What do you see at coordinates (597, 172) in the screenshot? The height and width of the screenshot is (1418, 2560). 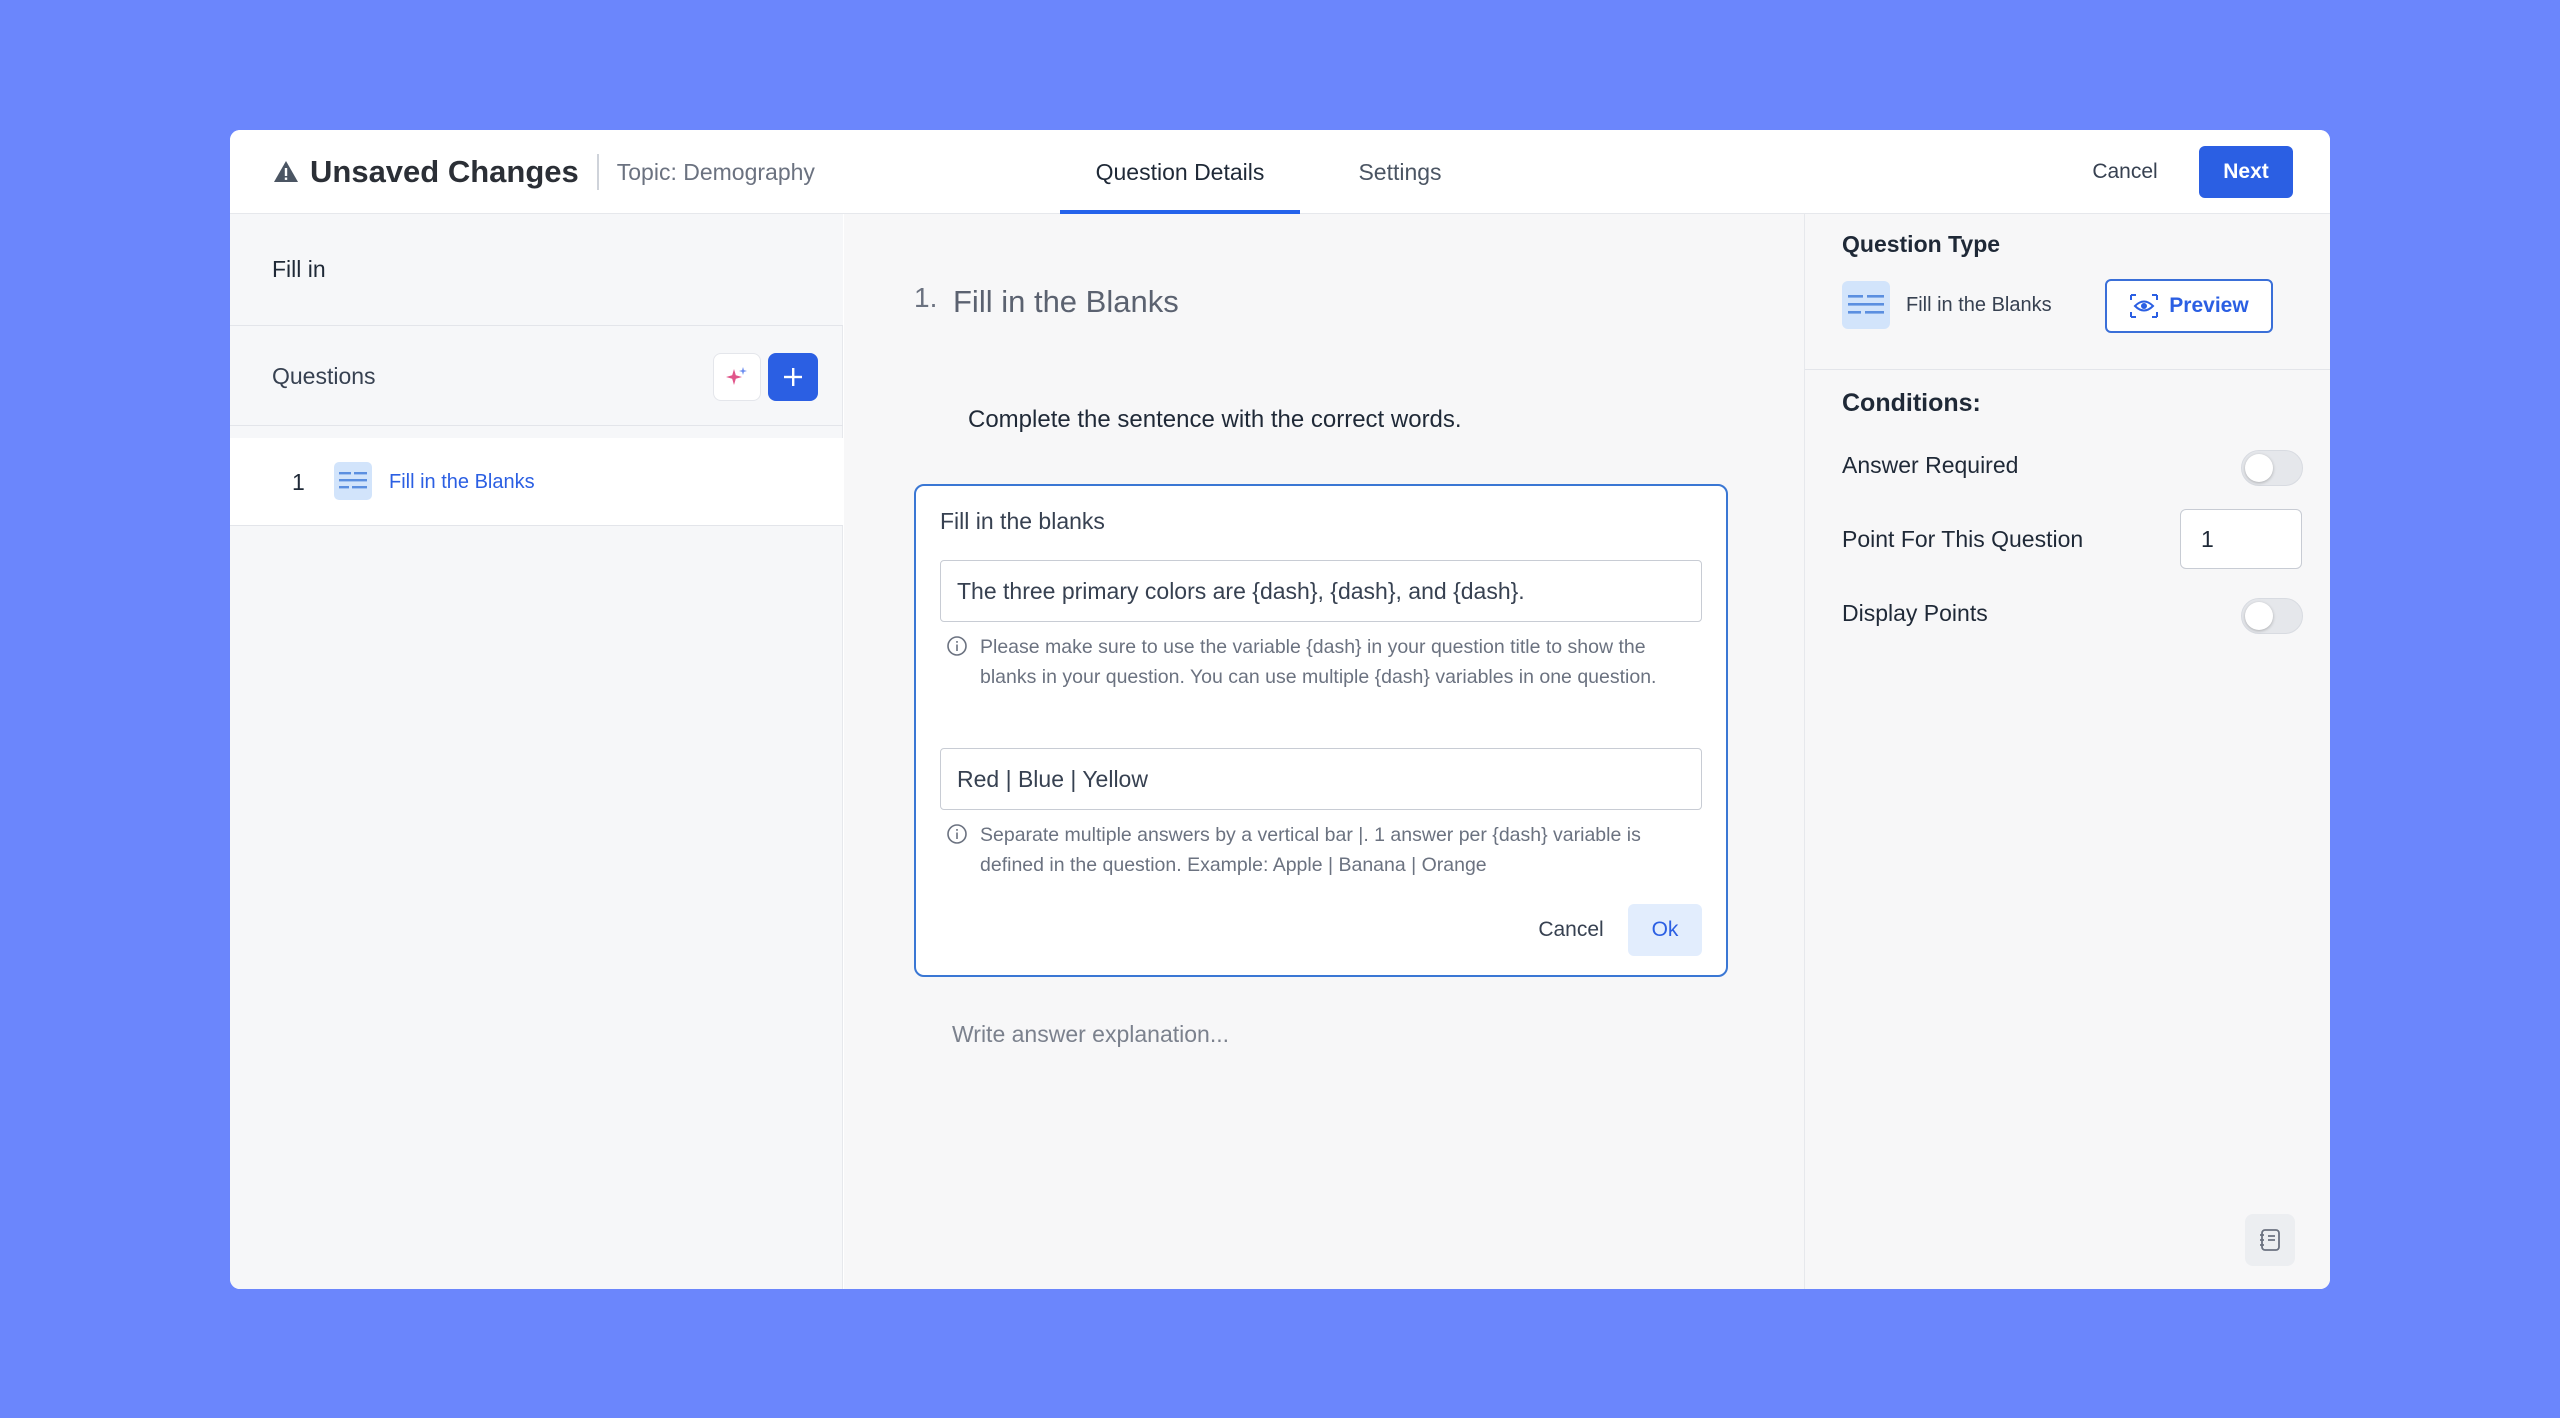 I see `title-divider` at bounding box center [597, 172].